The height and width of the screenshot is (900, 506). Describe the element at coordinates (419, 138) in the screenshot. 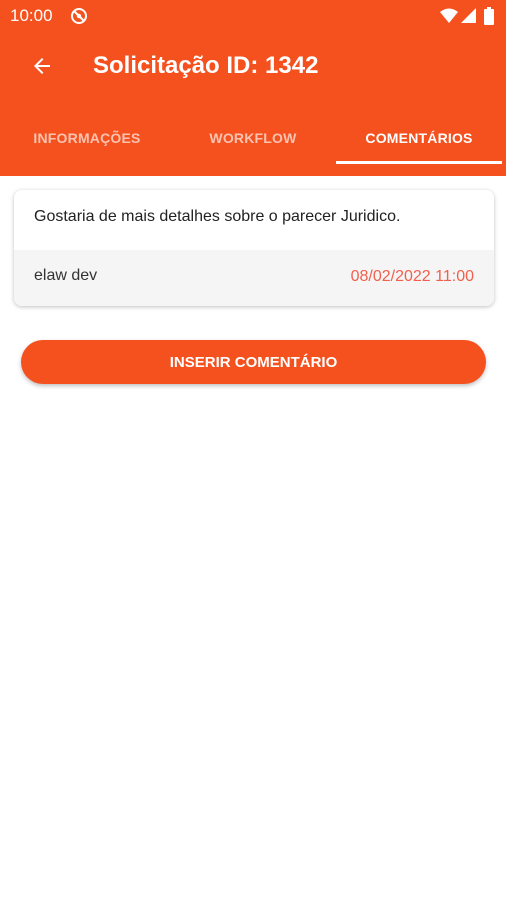

I see `tab-comentarios: COMENTÁRIOS` at that location.